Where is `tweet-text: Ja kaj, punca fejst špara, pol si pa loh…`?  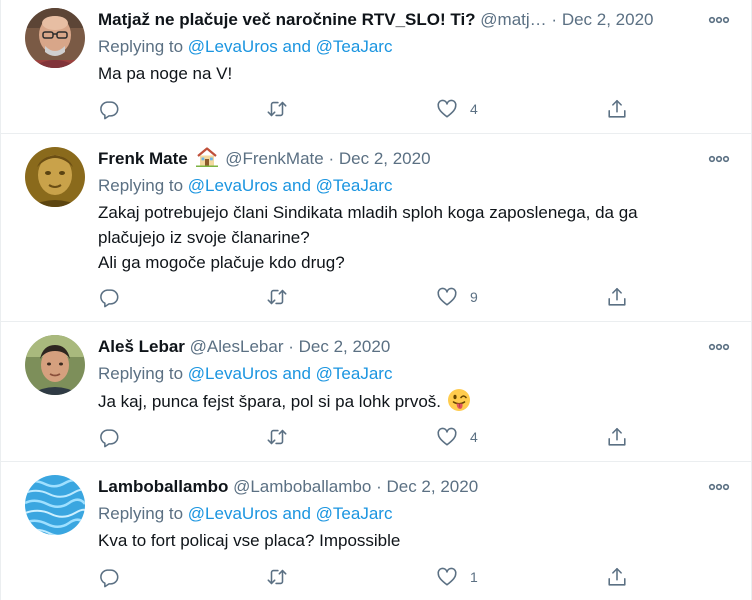
tweet-text: Ja kaj, punca fejst špara, pol si pa loh… is located at coordinates (409, 403).